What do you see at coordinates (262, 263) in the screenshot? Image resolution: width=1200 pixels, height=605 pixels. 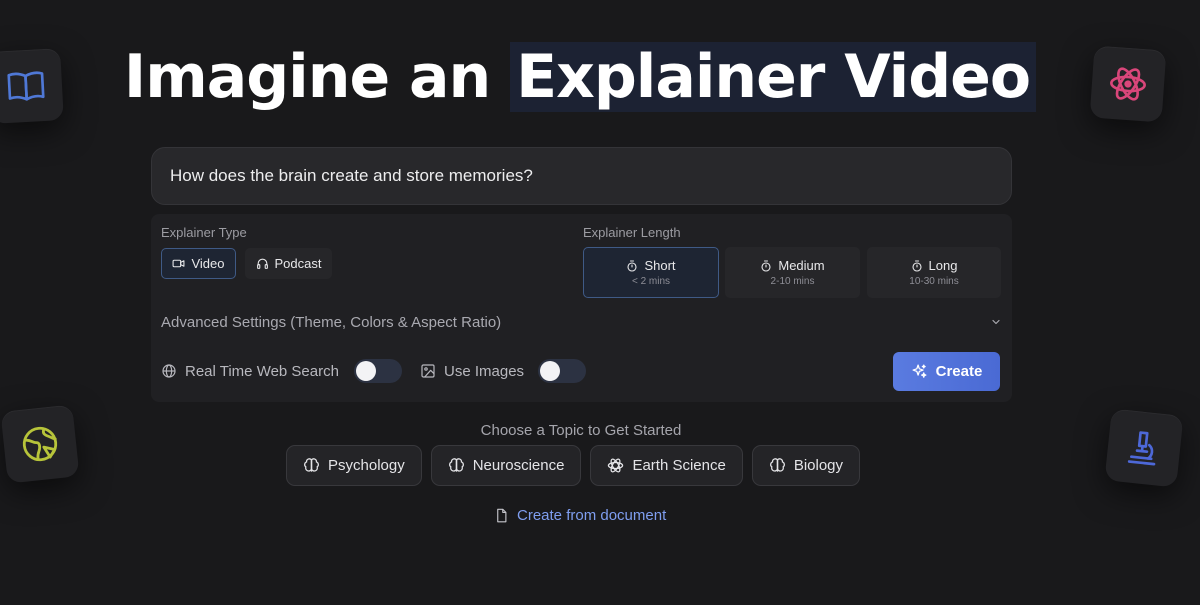 I see `headphones-icon` at bounding box center [262, 263].